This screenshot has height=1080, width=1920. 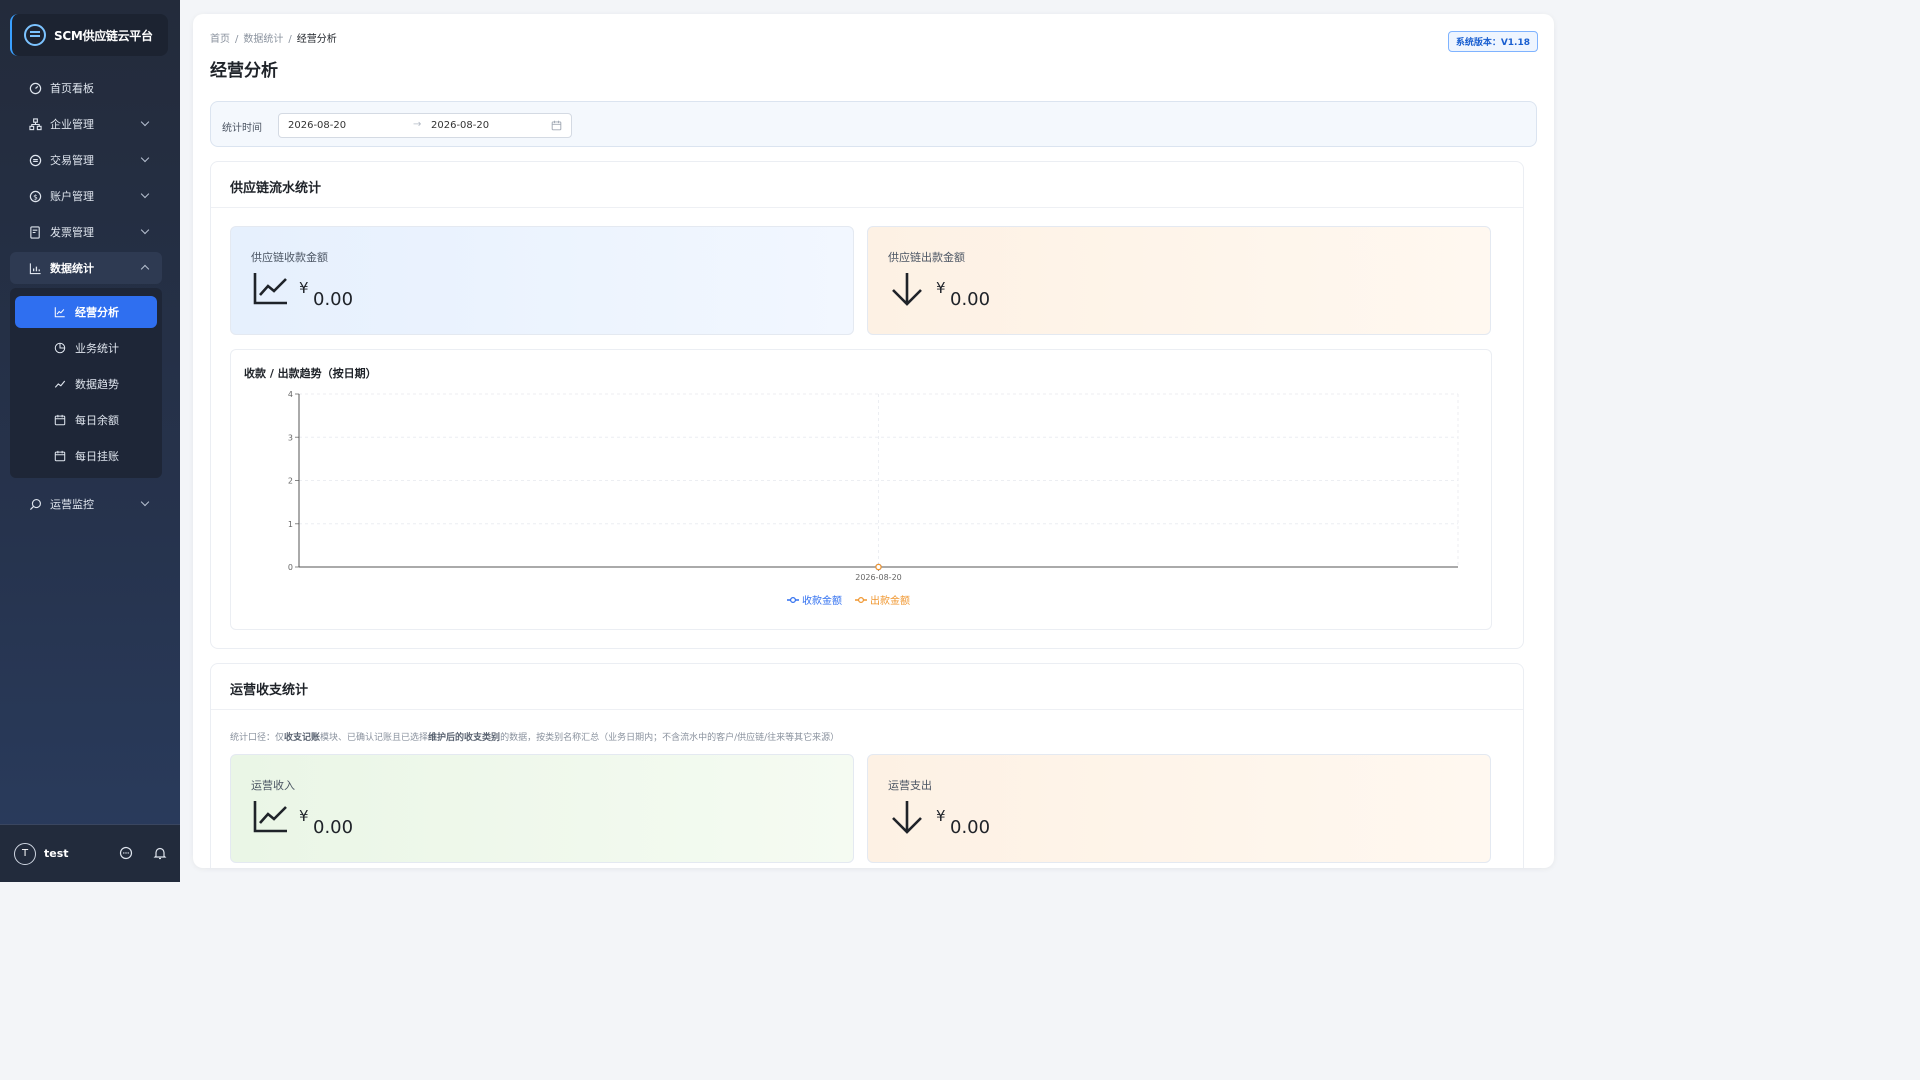 What do you see at coordinates (316, 39) in the screenshot?
I see `breadcrumb-current: 经营分析` at bounding box center [316, 39].